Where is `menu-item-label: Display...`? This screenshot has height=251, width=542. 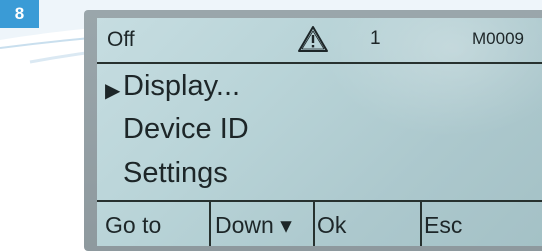
menu-item-label: Display... is located at coordinates (182, 86).